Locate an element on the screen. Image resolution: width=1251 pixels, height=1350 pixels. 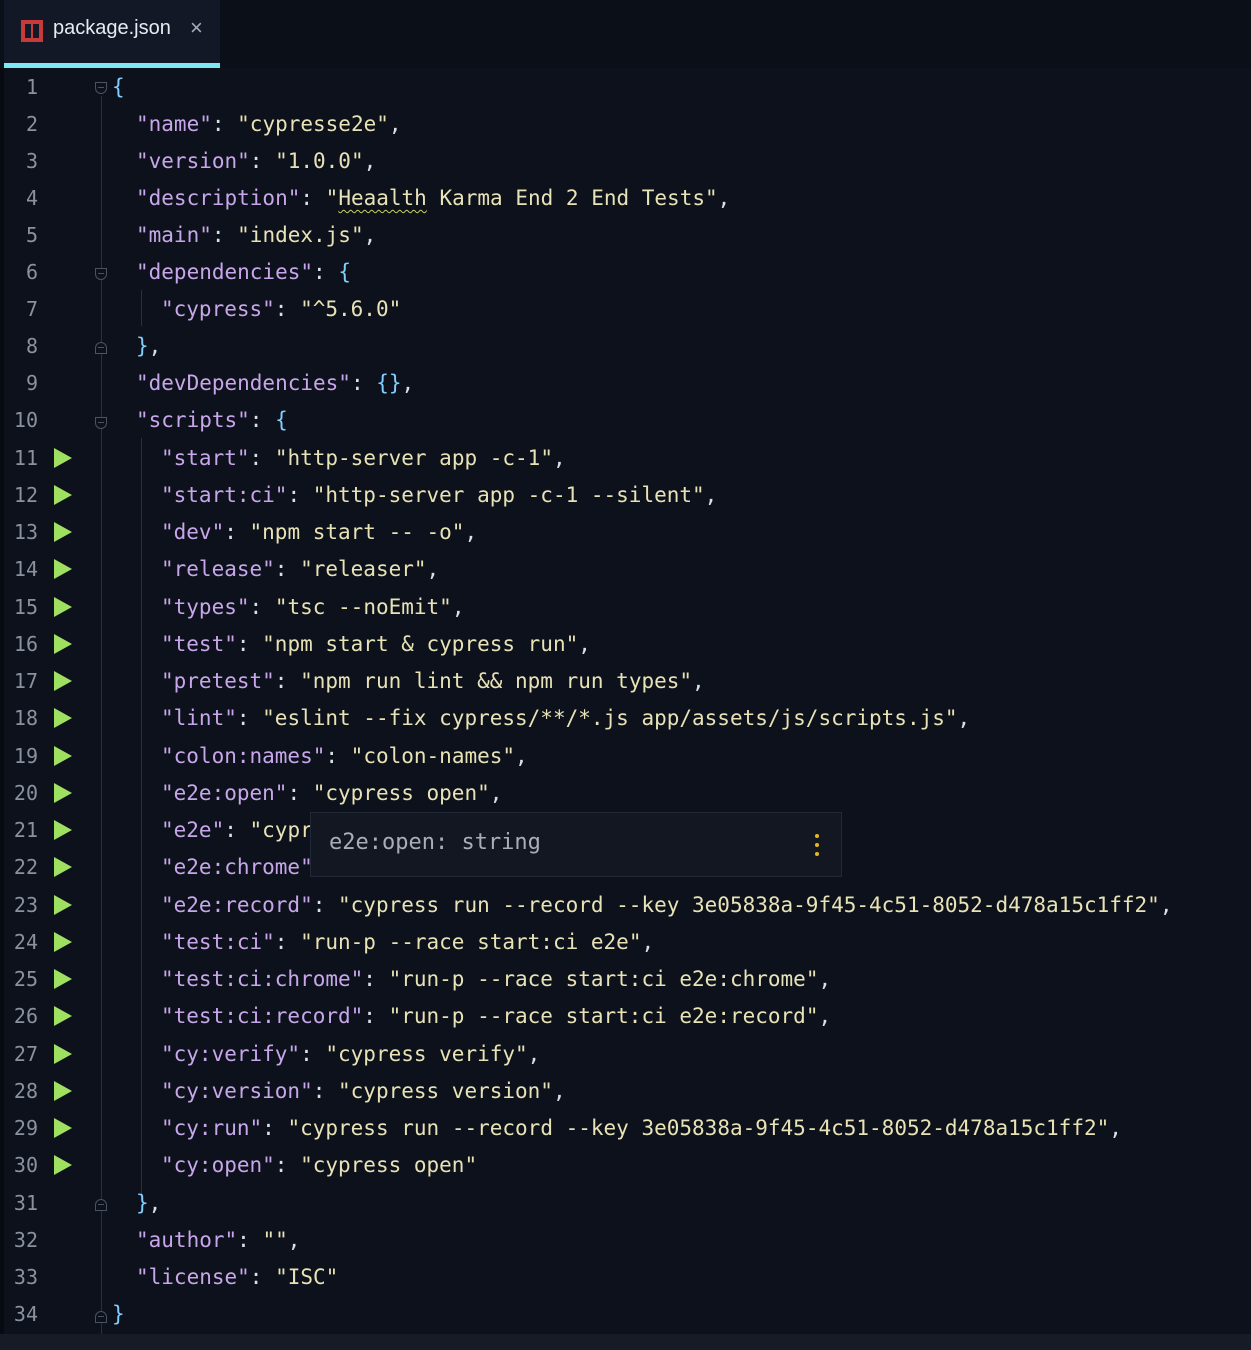
line-number: 22 is located at coordinates (25, 867).